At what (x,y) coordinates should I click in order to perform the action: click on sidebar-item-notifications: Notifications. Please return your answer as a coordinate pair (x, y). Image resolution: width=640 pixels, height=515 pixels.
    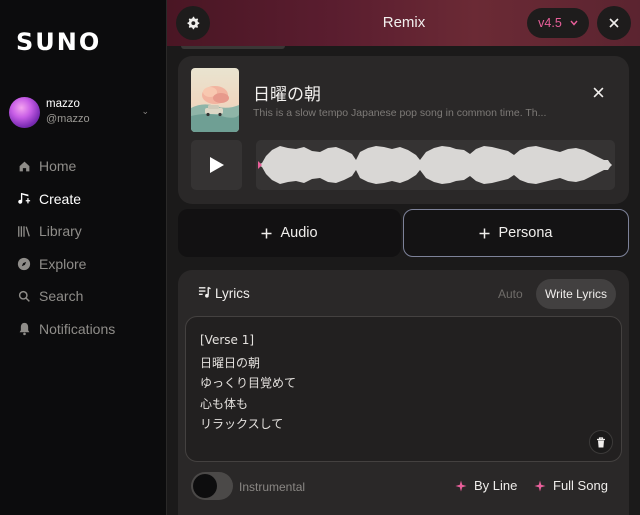
    Looking at the image, I should click on (87, 329).